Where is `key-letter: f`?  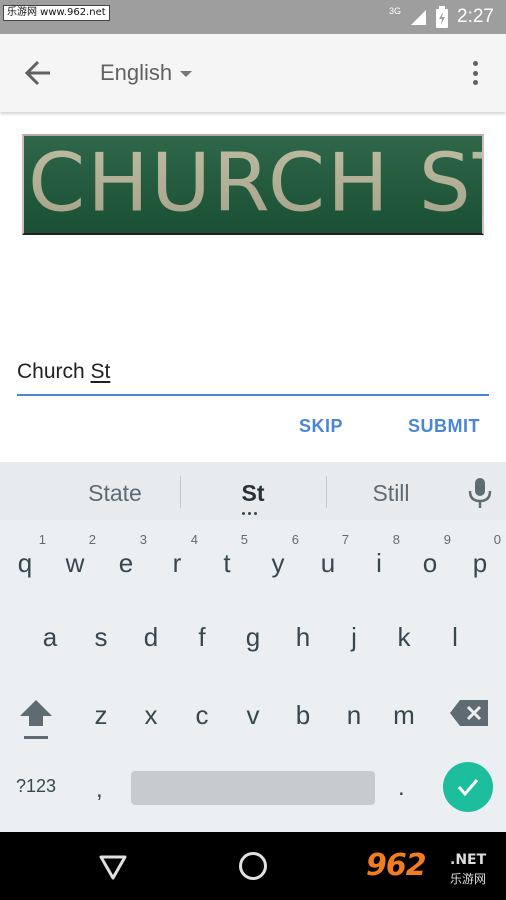 key-letter: f is located at coordinates (202, 637).